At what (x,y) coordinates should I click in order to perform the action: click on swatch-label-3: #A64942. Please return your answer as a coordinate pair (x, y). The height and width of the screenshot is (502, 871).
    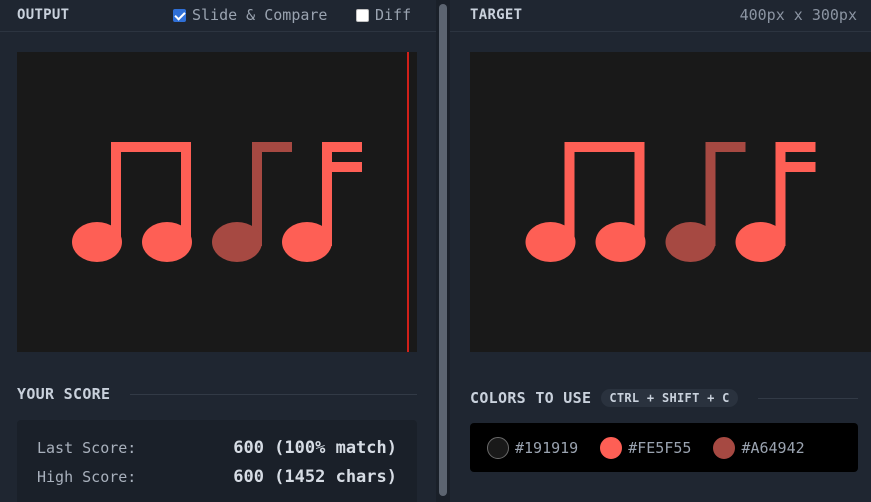
    Looking at the image, I should click on (772, 448).